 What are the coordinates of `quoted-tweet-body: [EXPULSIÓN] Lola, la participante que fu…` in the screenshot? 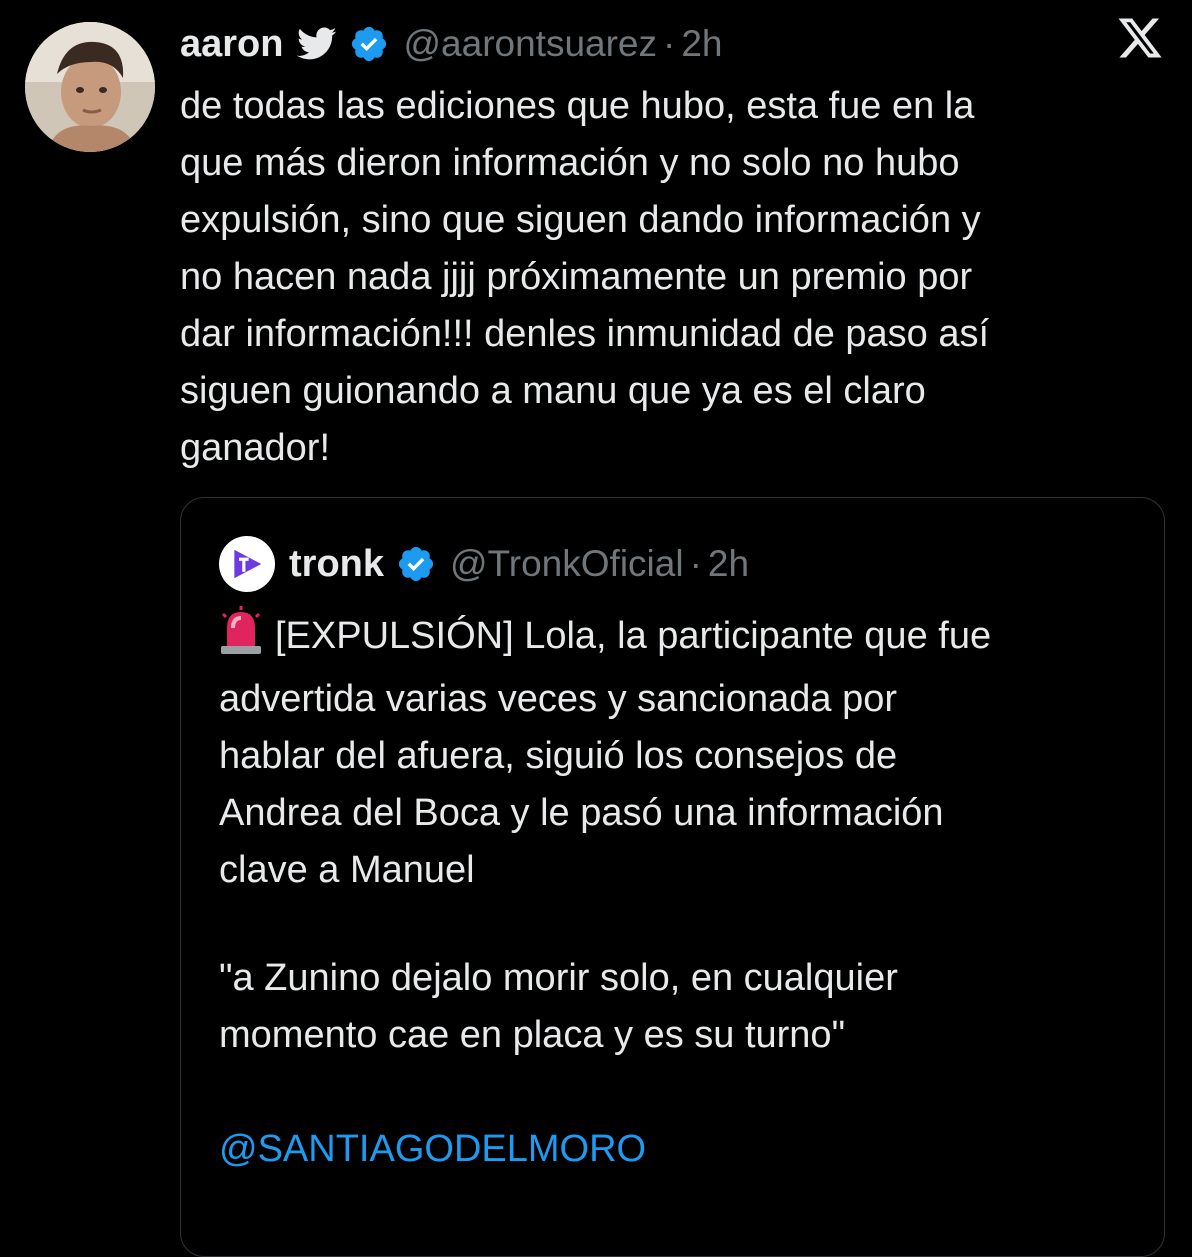 It's located at (605, 753).